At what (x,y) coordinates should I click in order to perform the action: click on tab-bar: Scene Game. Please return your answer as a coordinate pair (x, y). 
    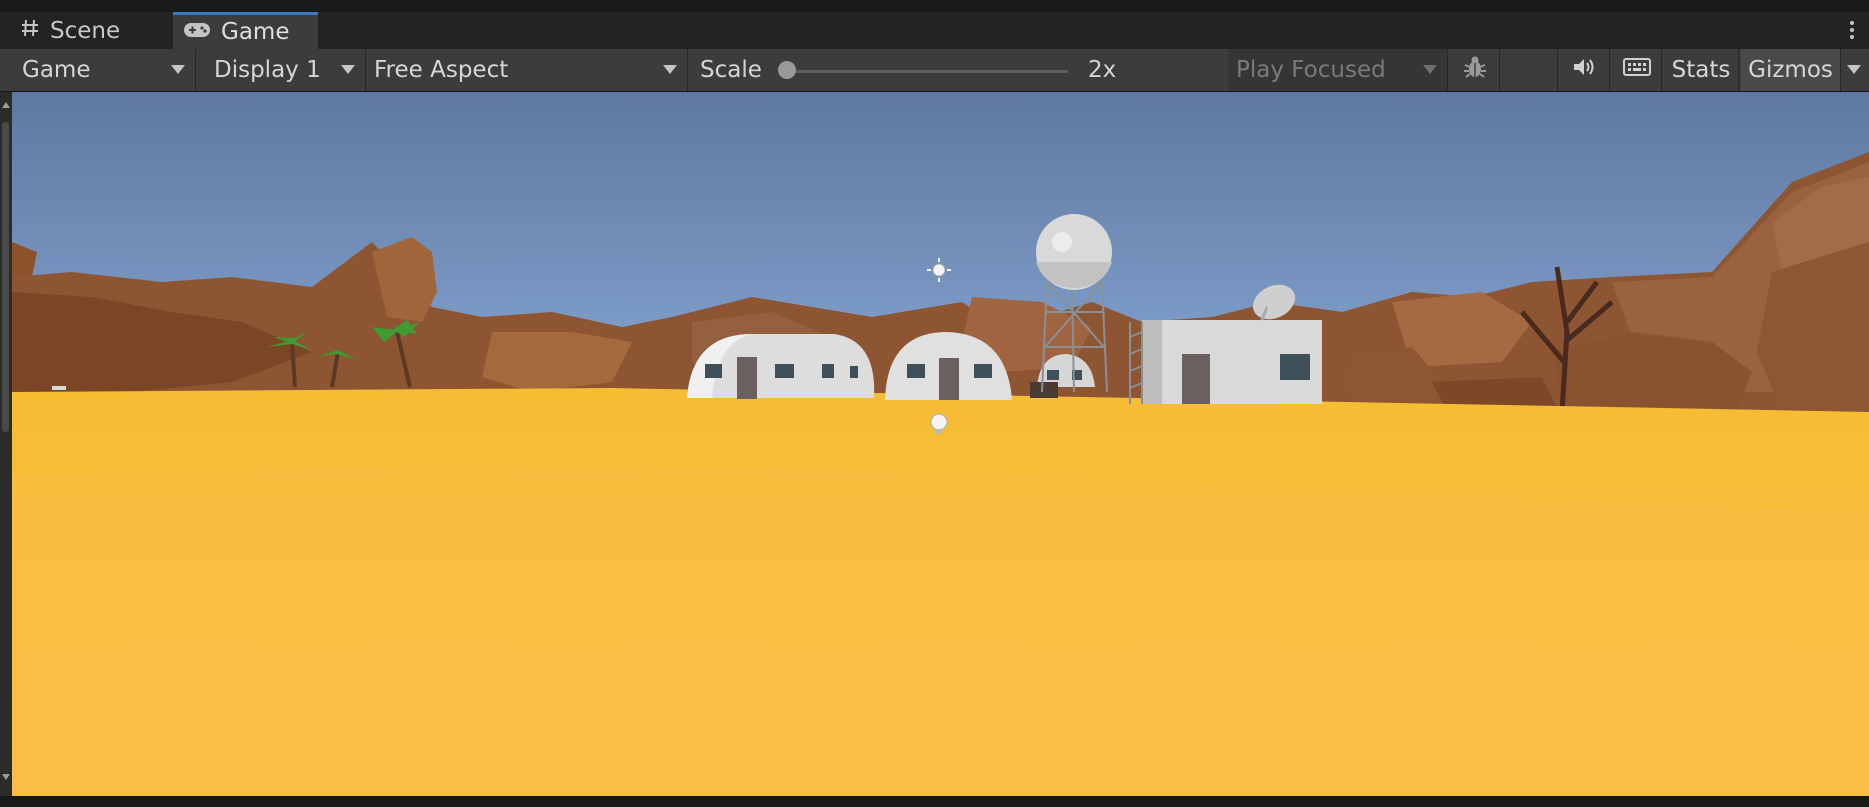
    Looking at the image, I should click on (934, 30).